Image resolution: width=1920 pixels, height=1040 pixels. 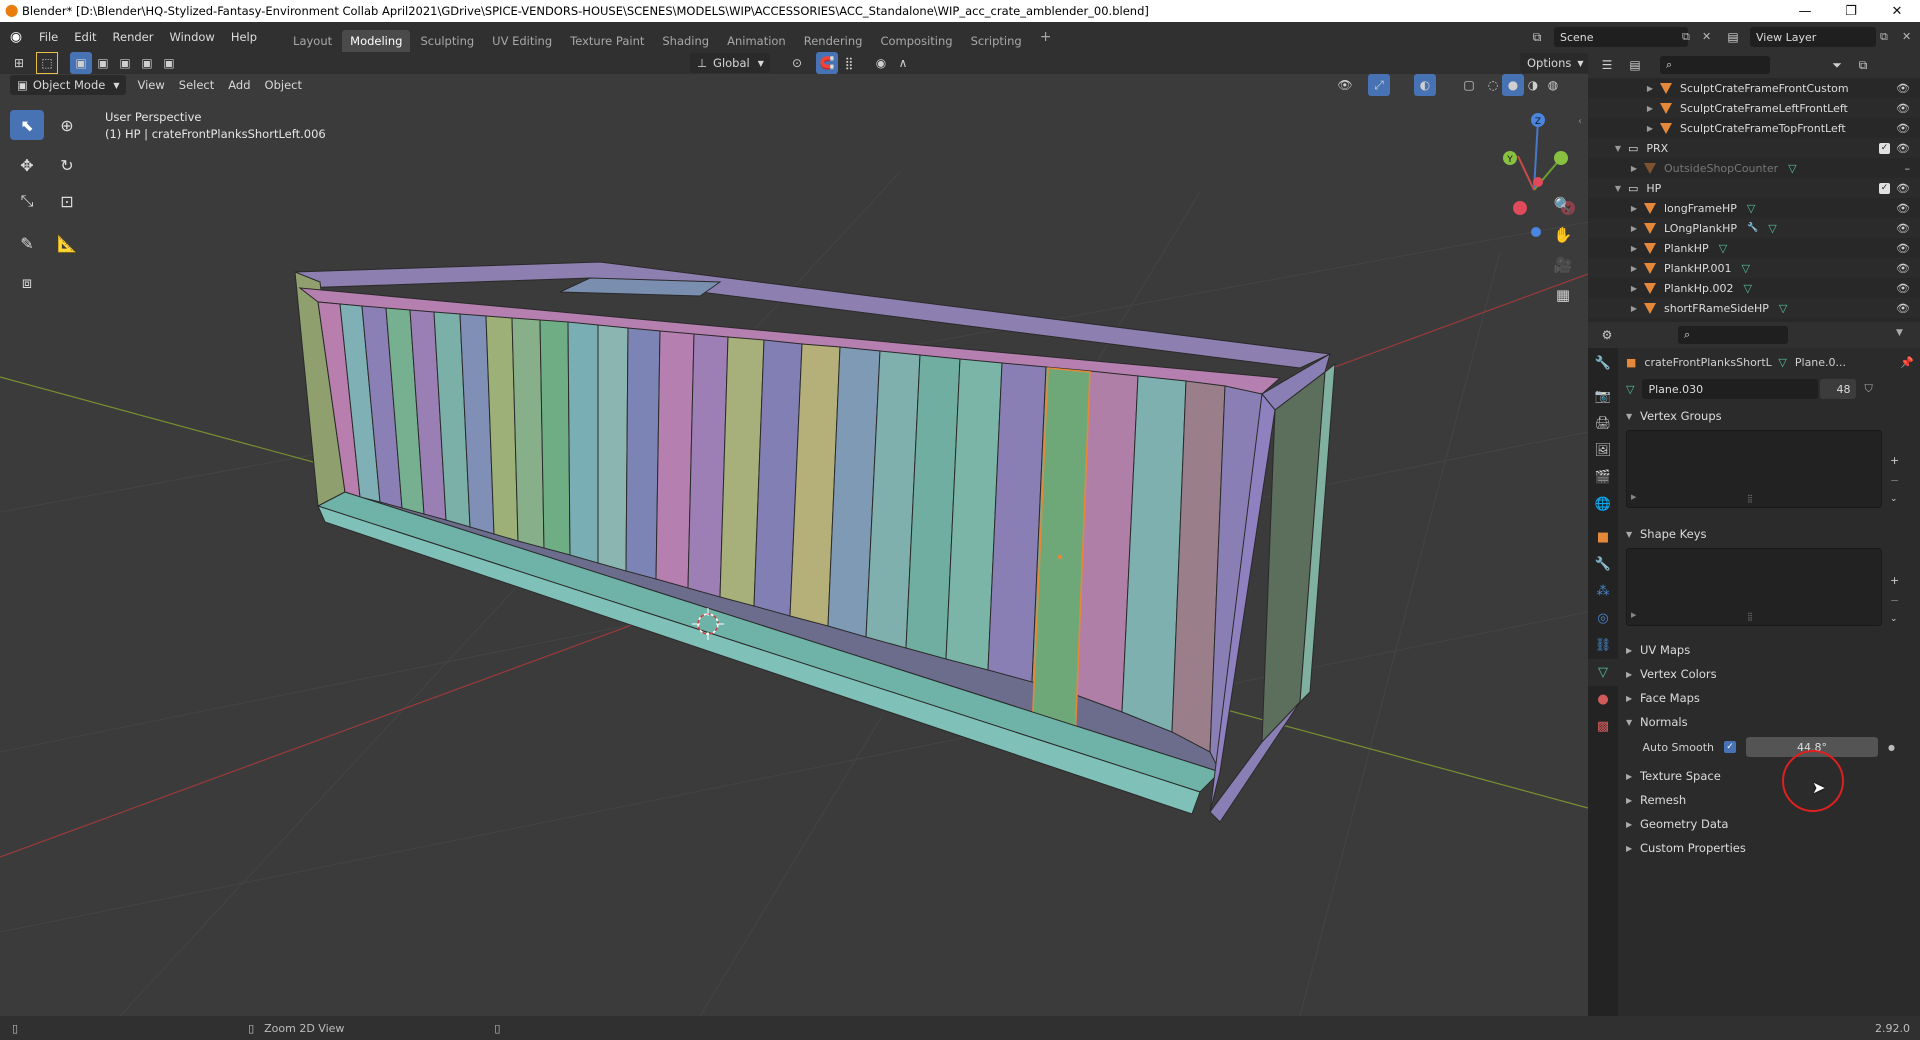 I want to click on tab-uv-editing: UV Editing, so click(x=522, y=41).